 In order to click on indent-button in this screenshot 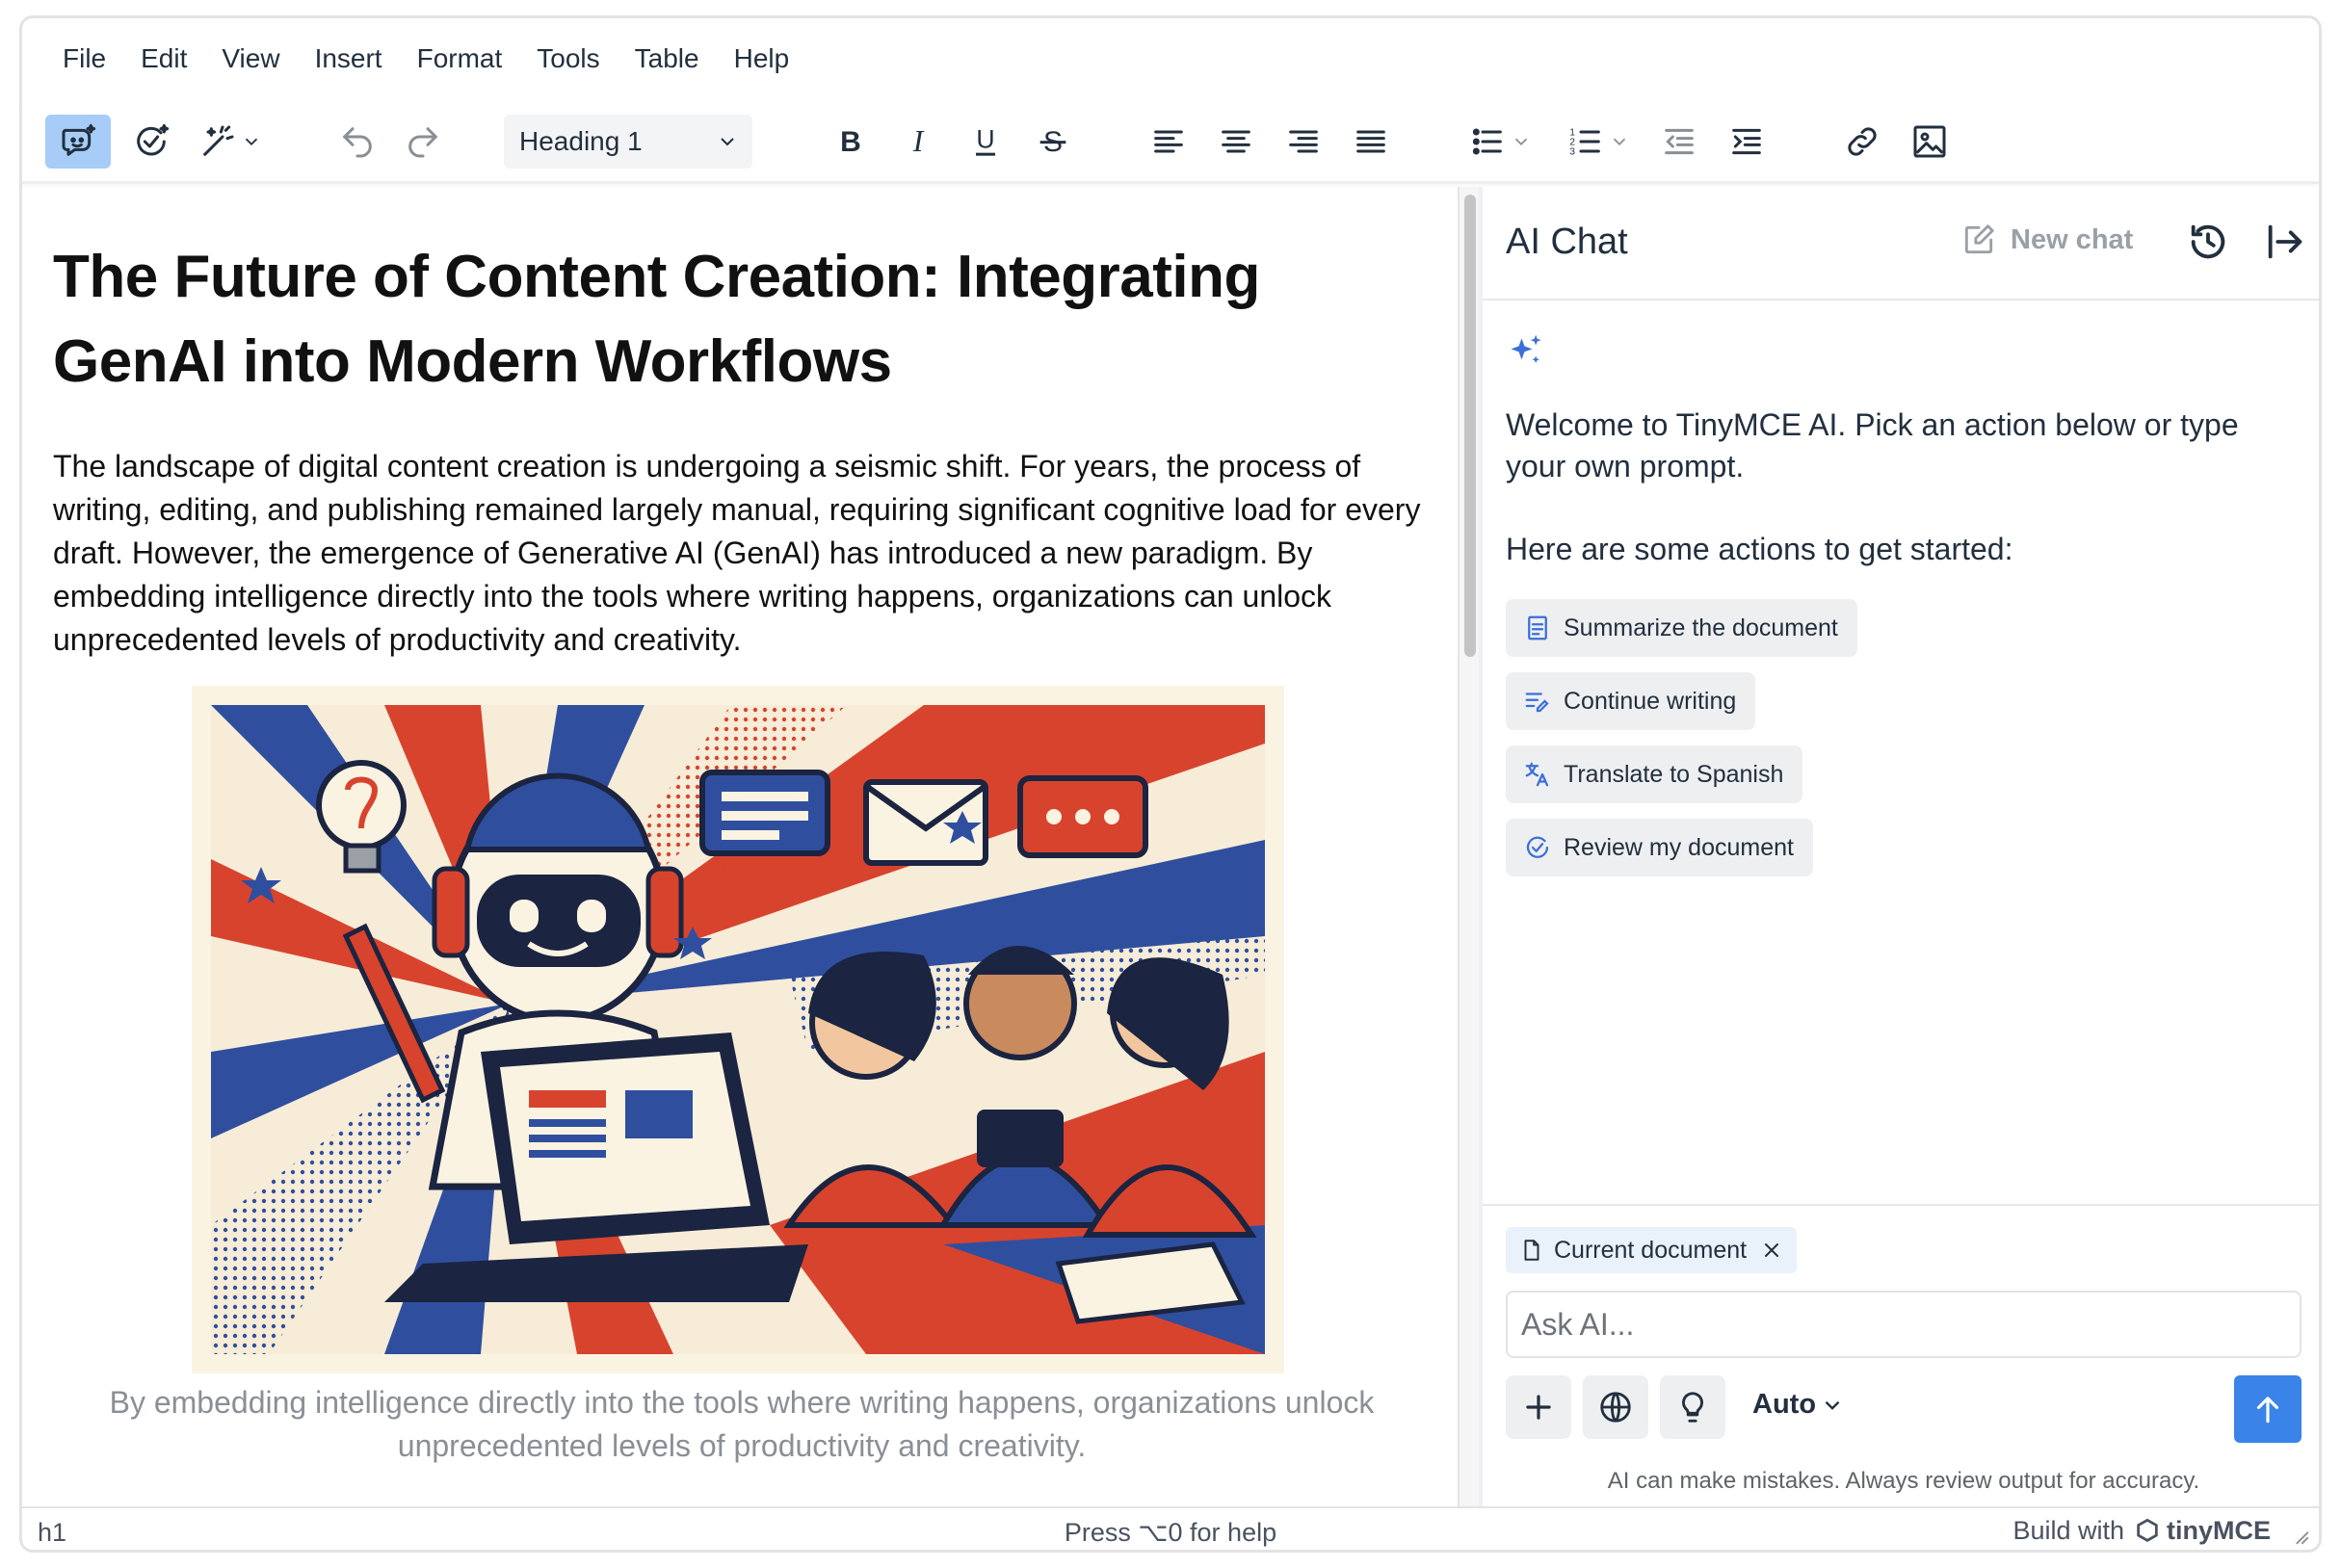, I will do `click(1746, 142)`.